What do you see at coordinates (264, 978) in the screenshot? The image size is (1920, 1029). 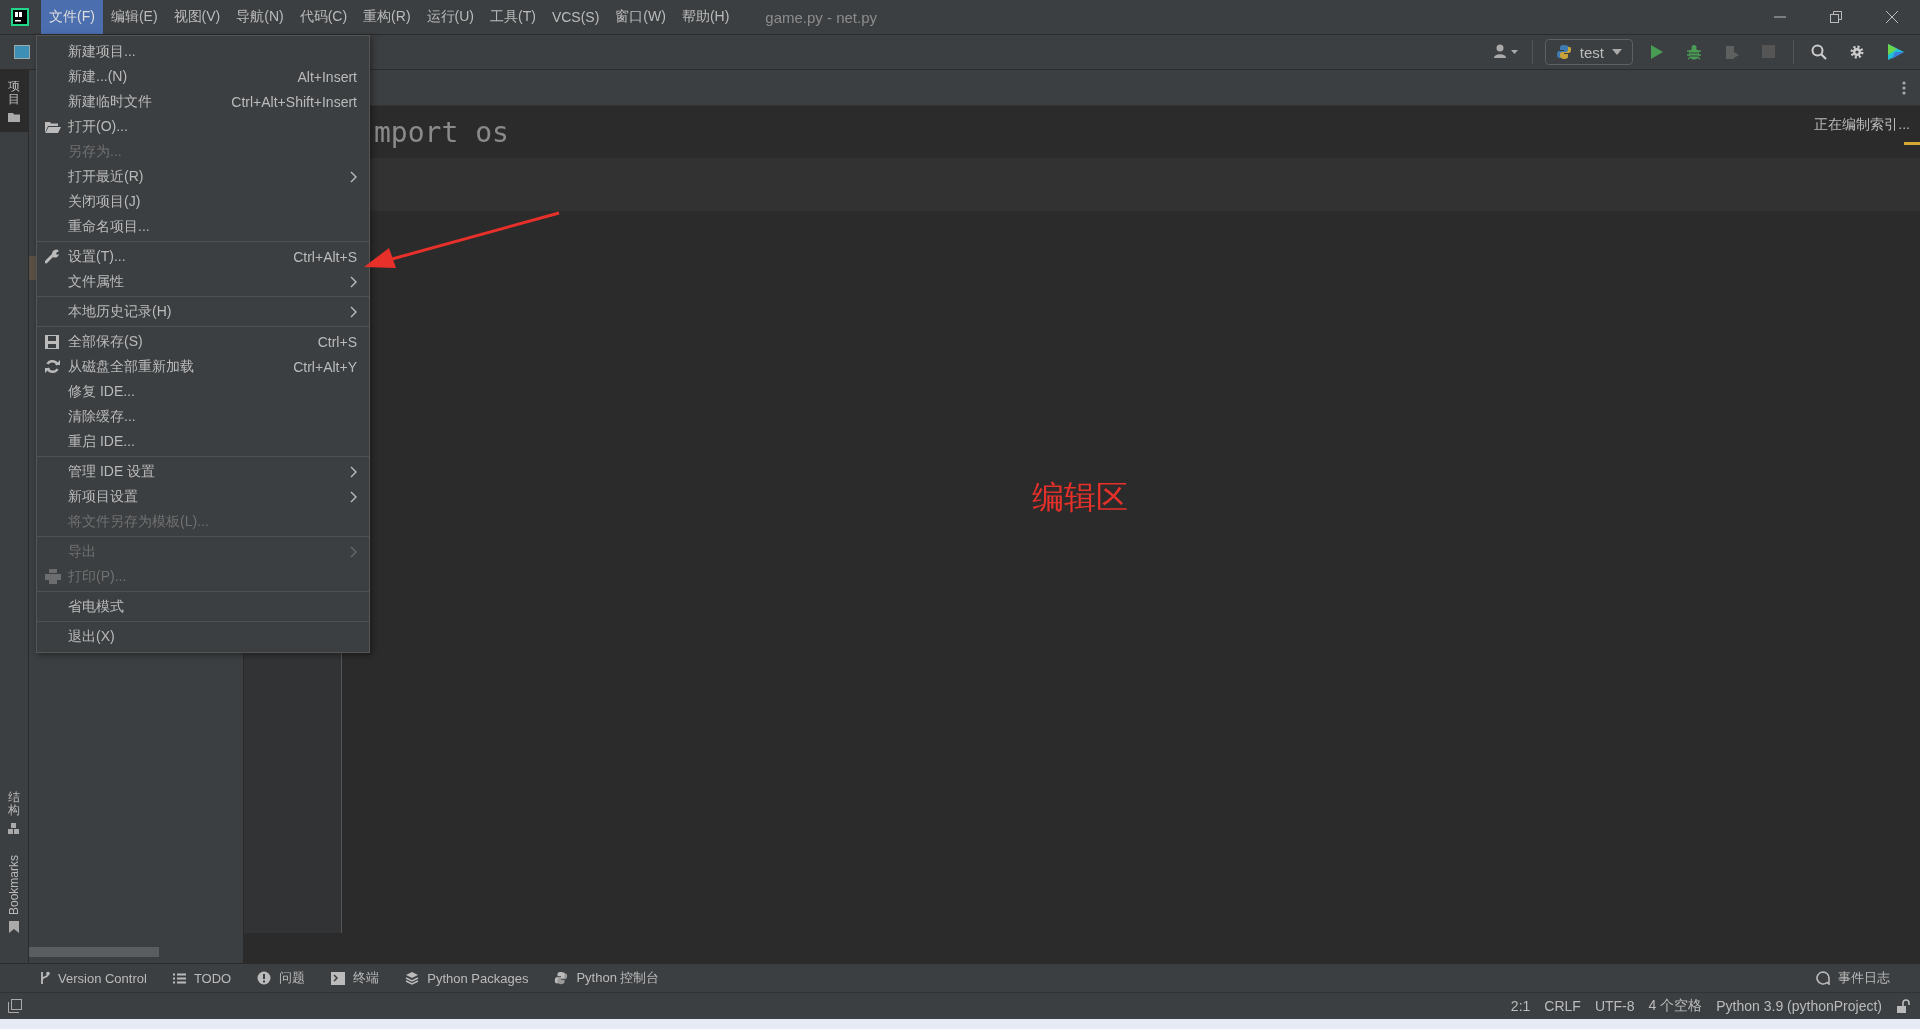 I see `alert-icon` at bounding box center [264, 978].